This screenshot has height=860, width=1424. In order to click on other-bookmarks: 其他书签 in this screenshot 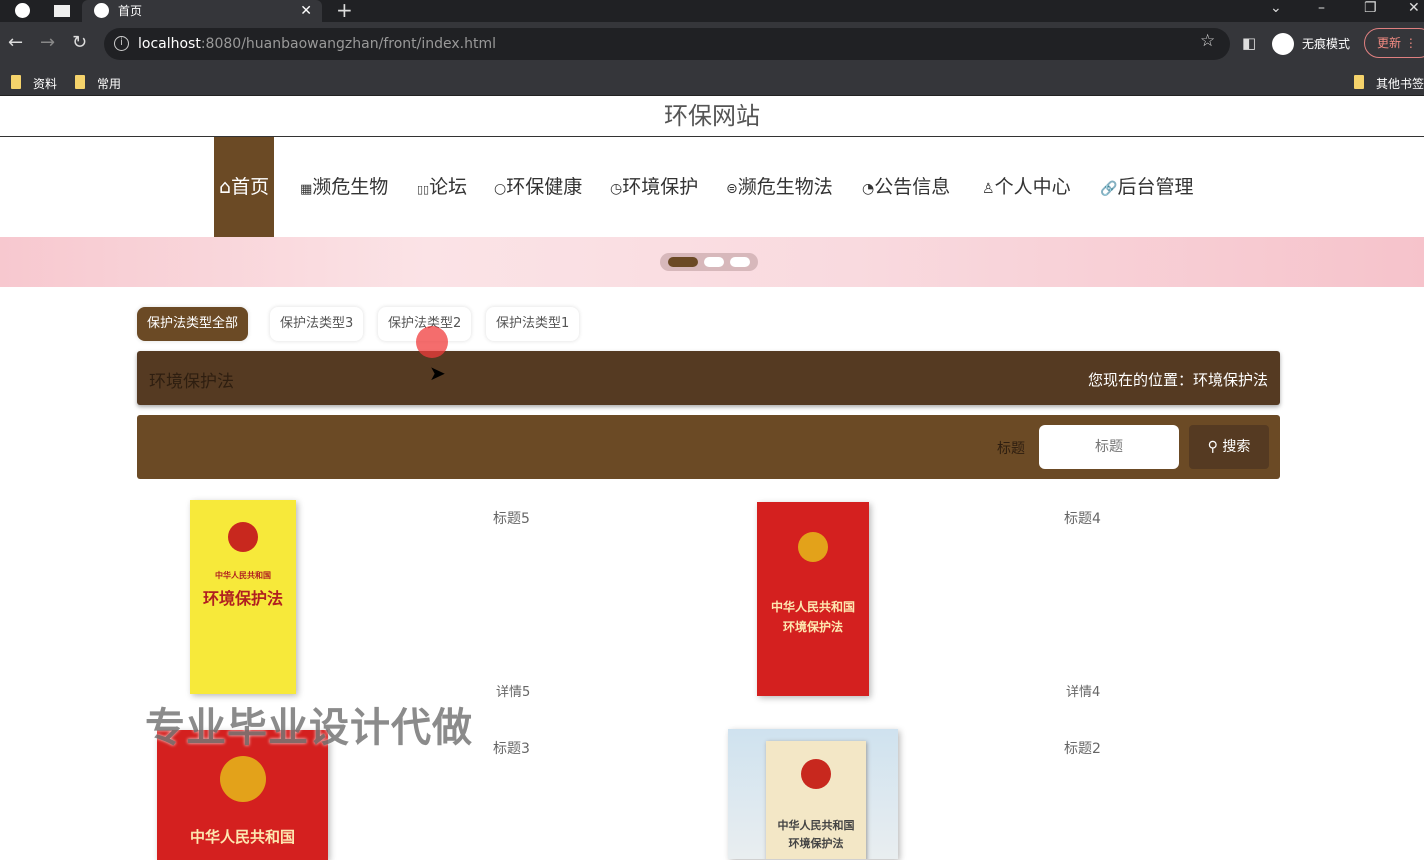, I will do `click(1389, 83)`.